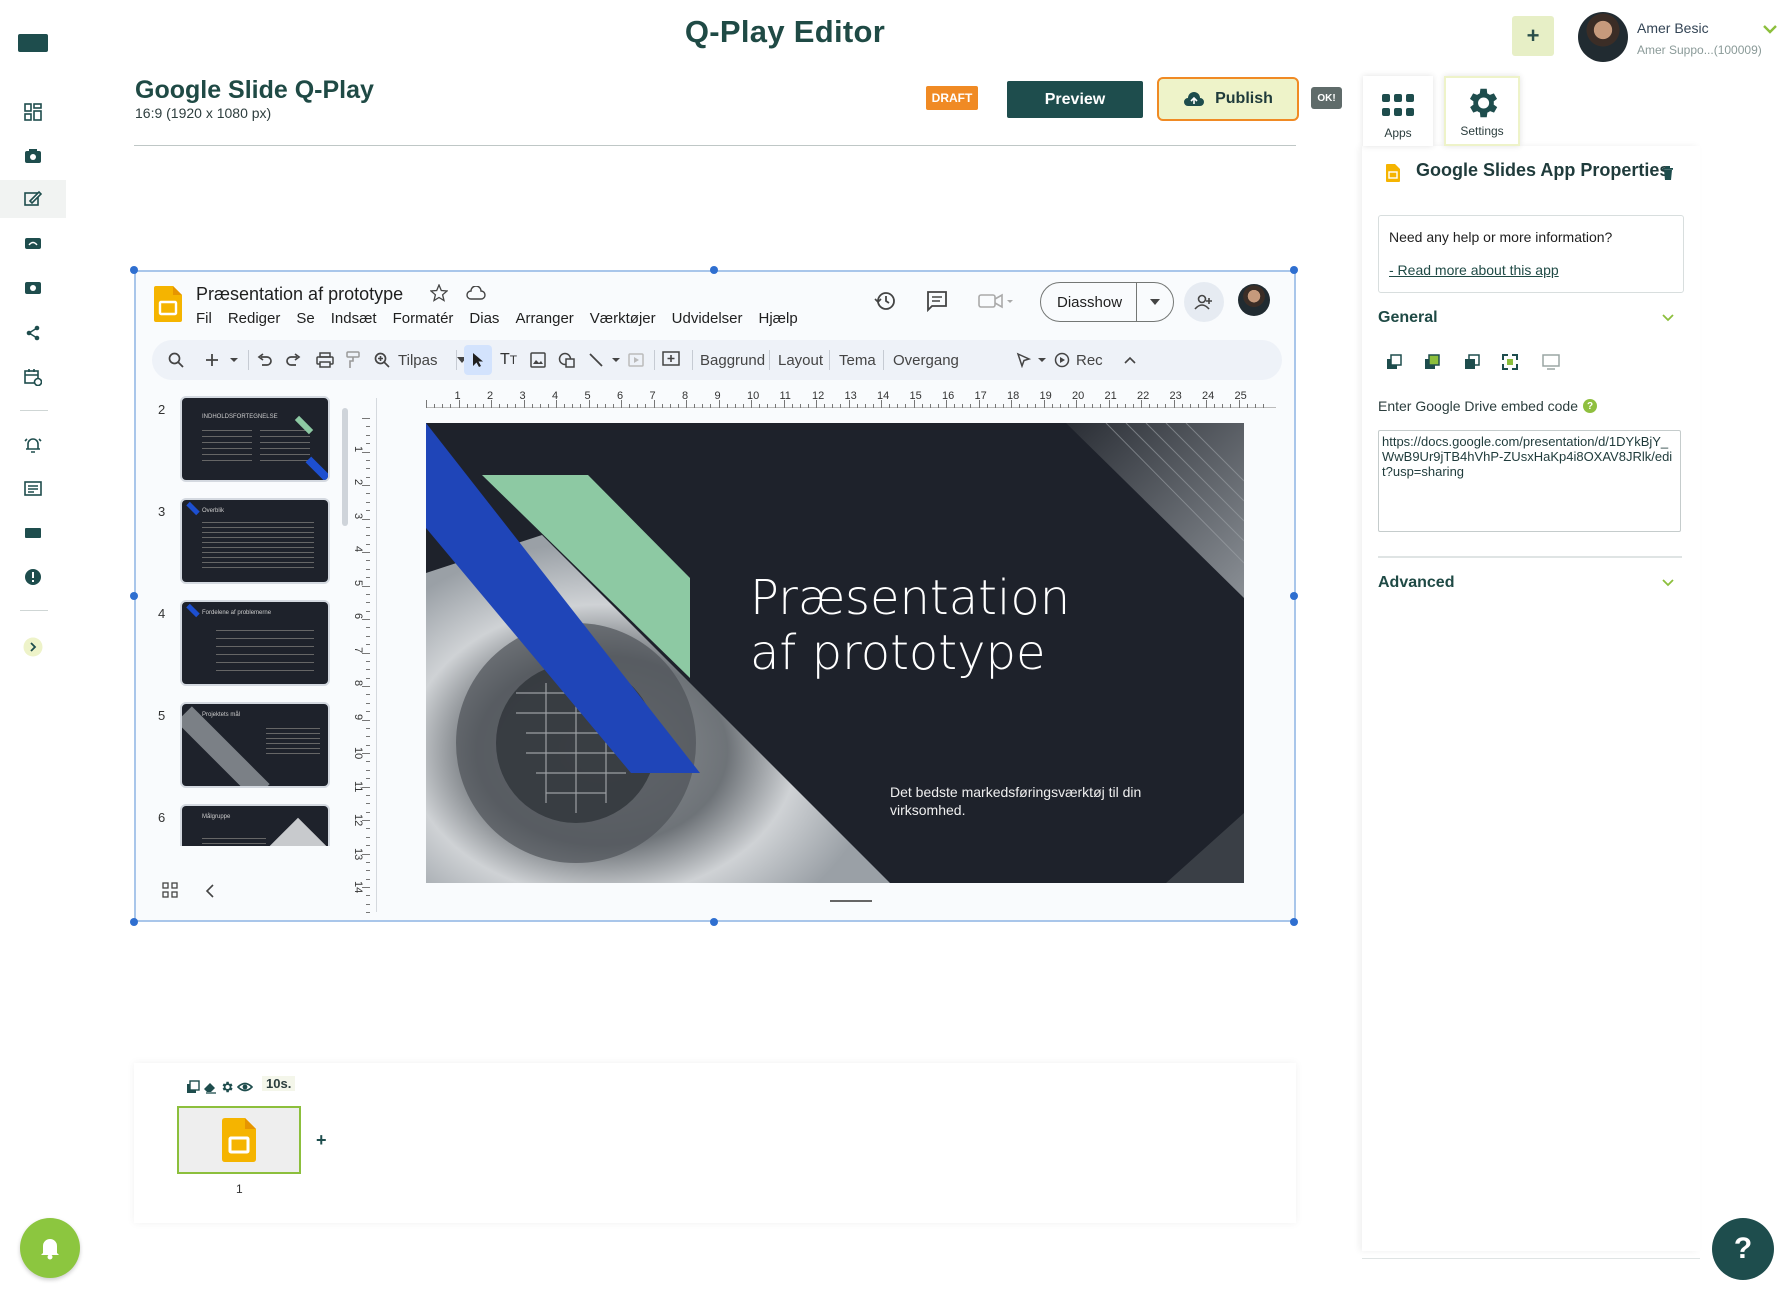 This screenshot has height=1294, width=1788. What do you see at coordinates (1033, 360) in the screenshot?
I see `pointer-mode-icon` at bounding box center [1033, 360].